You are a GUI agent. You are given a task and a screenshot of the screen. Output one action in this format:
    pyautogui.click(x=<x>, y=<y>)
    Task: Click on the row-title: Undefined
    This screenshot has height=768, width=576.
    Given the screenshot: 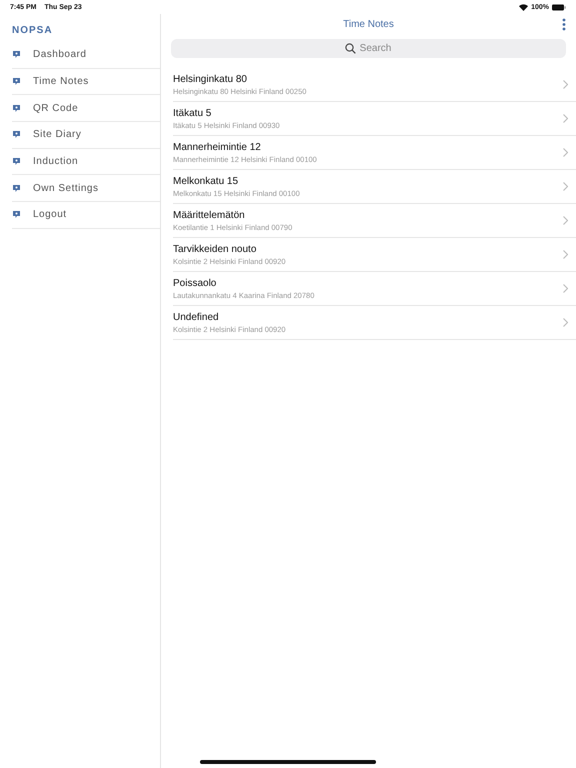 What is the action you would take?
    pyautogui.click(x=196, y=317)
    